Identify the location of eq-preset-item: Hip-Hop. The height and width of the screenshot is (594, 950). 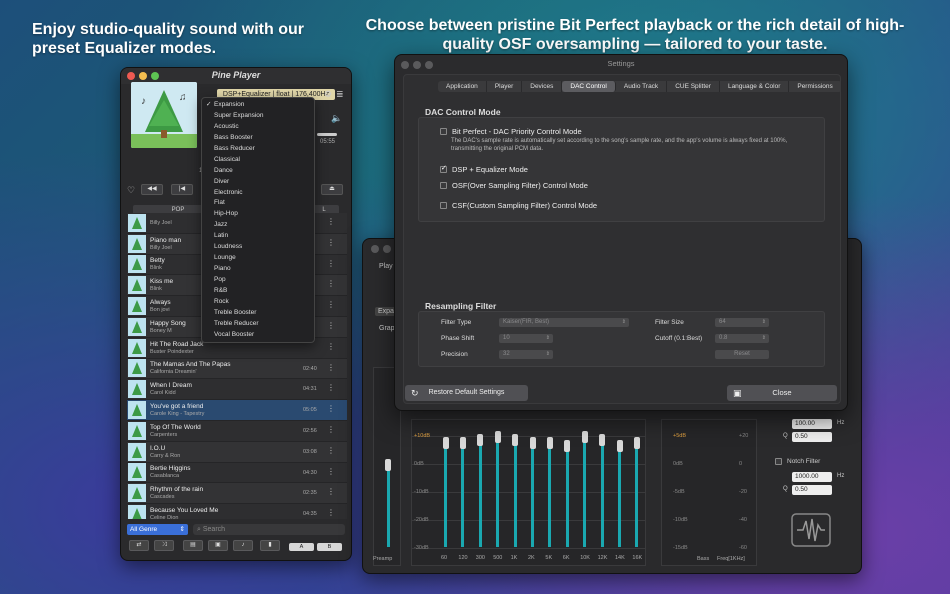
(258, 214).